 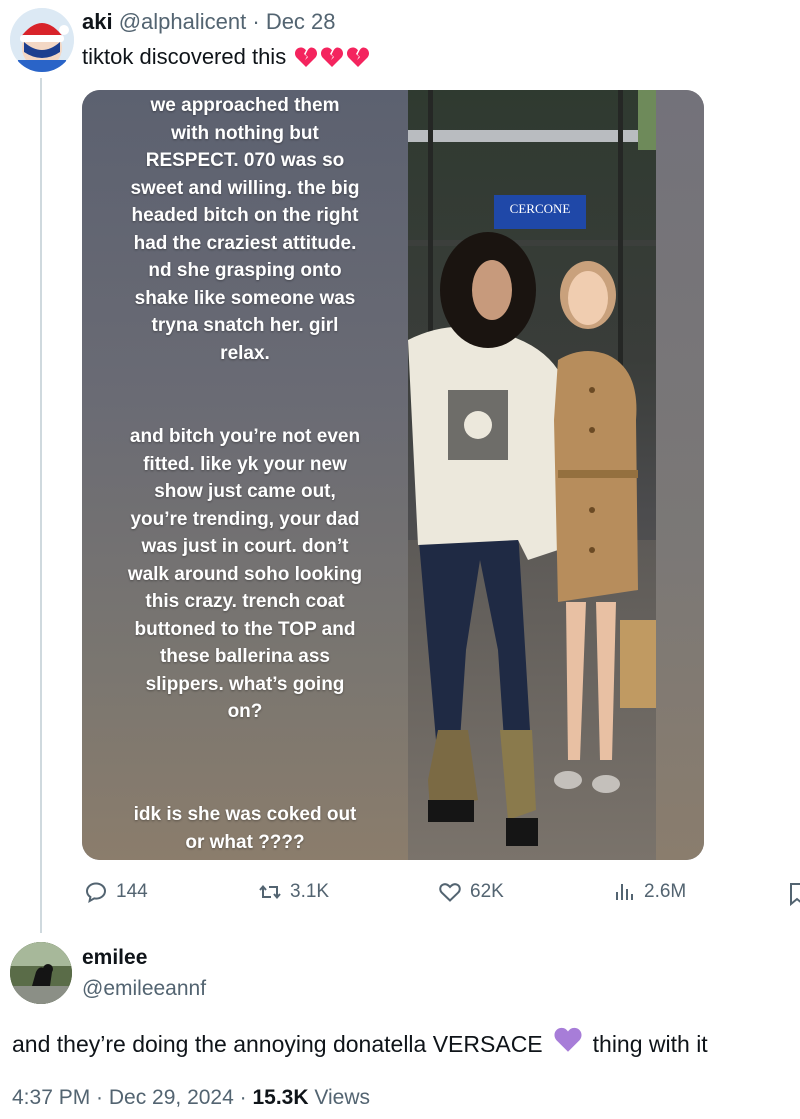 I want to click on retweet-icon, so click(x=270, y=892).